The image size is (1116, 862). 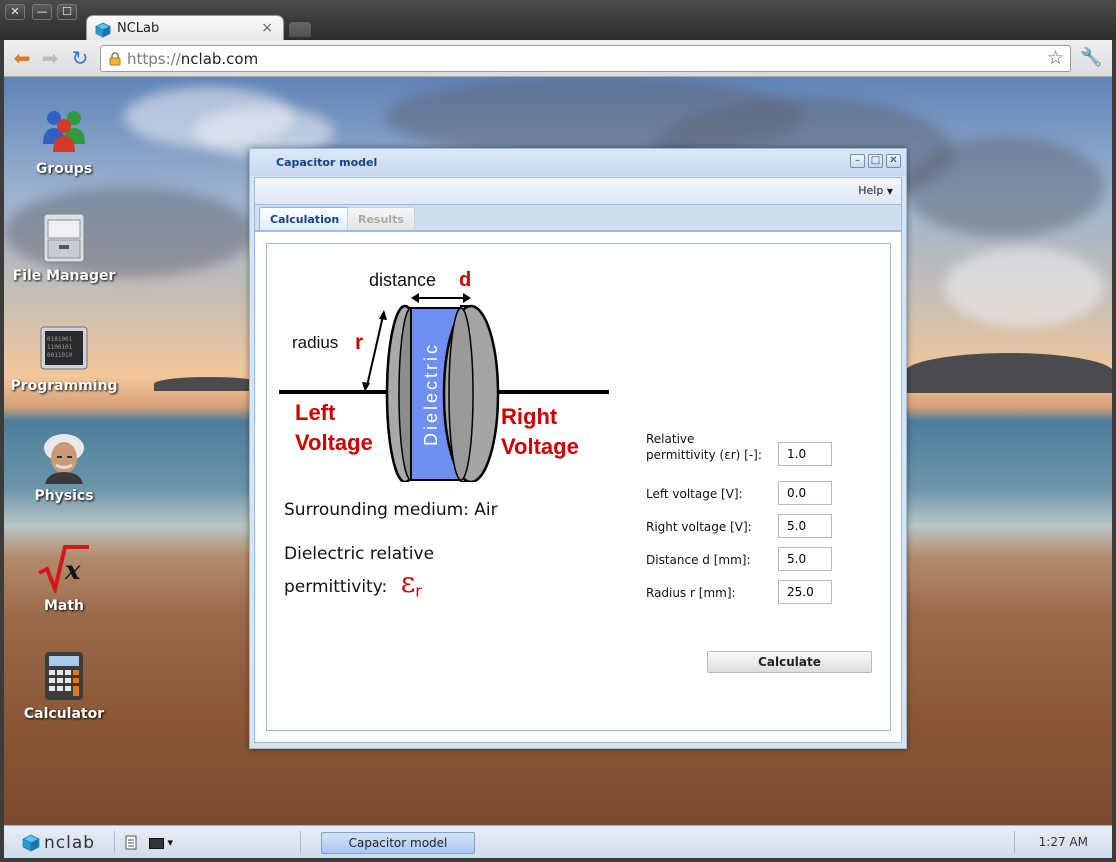 I want to click on radius-input, so click(x=805, y=592).